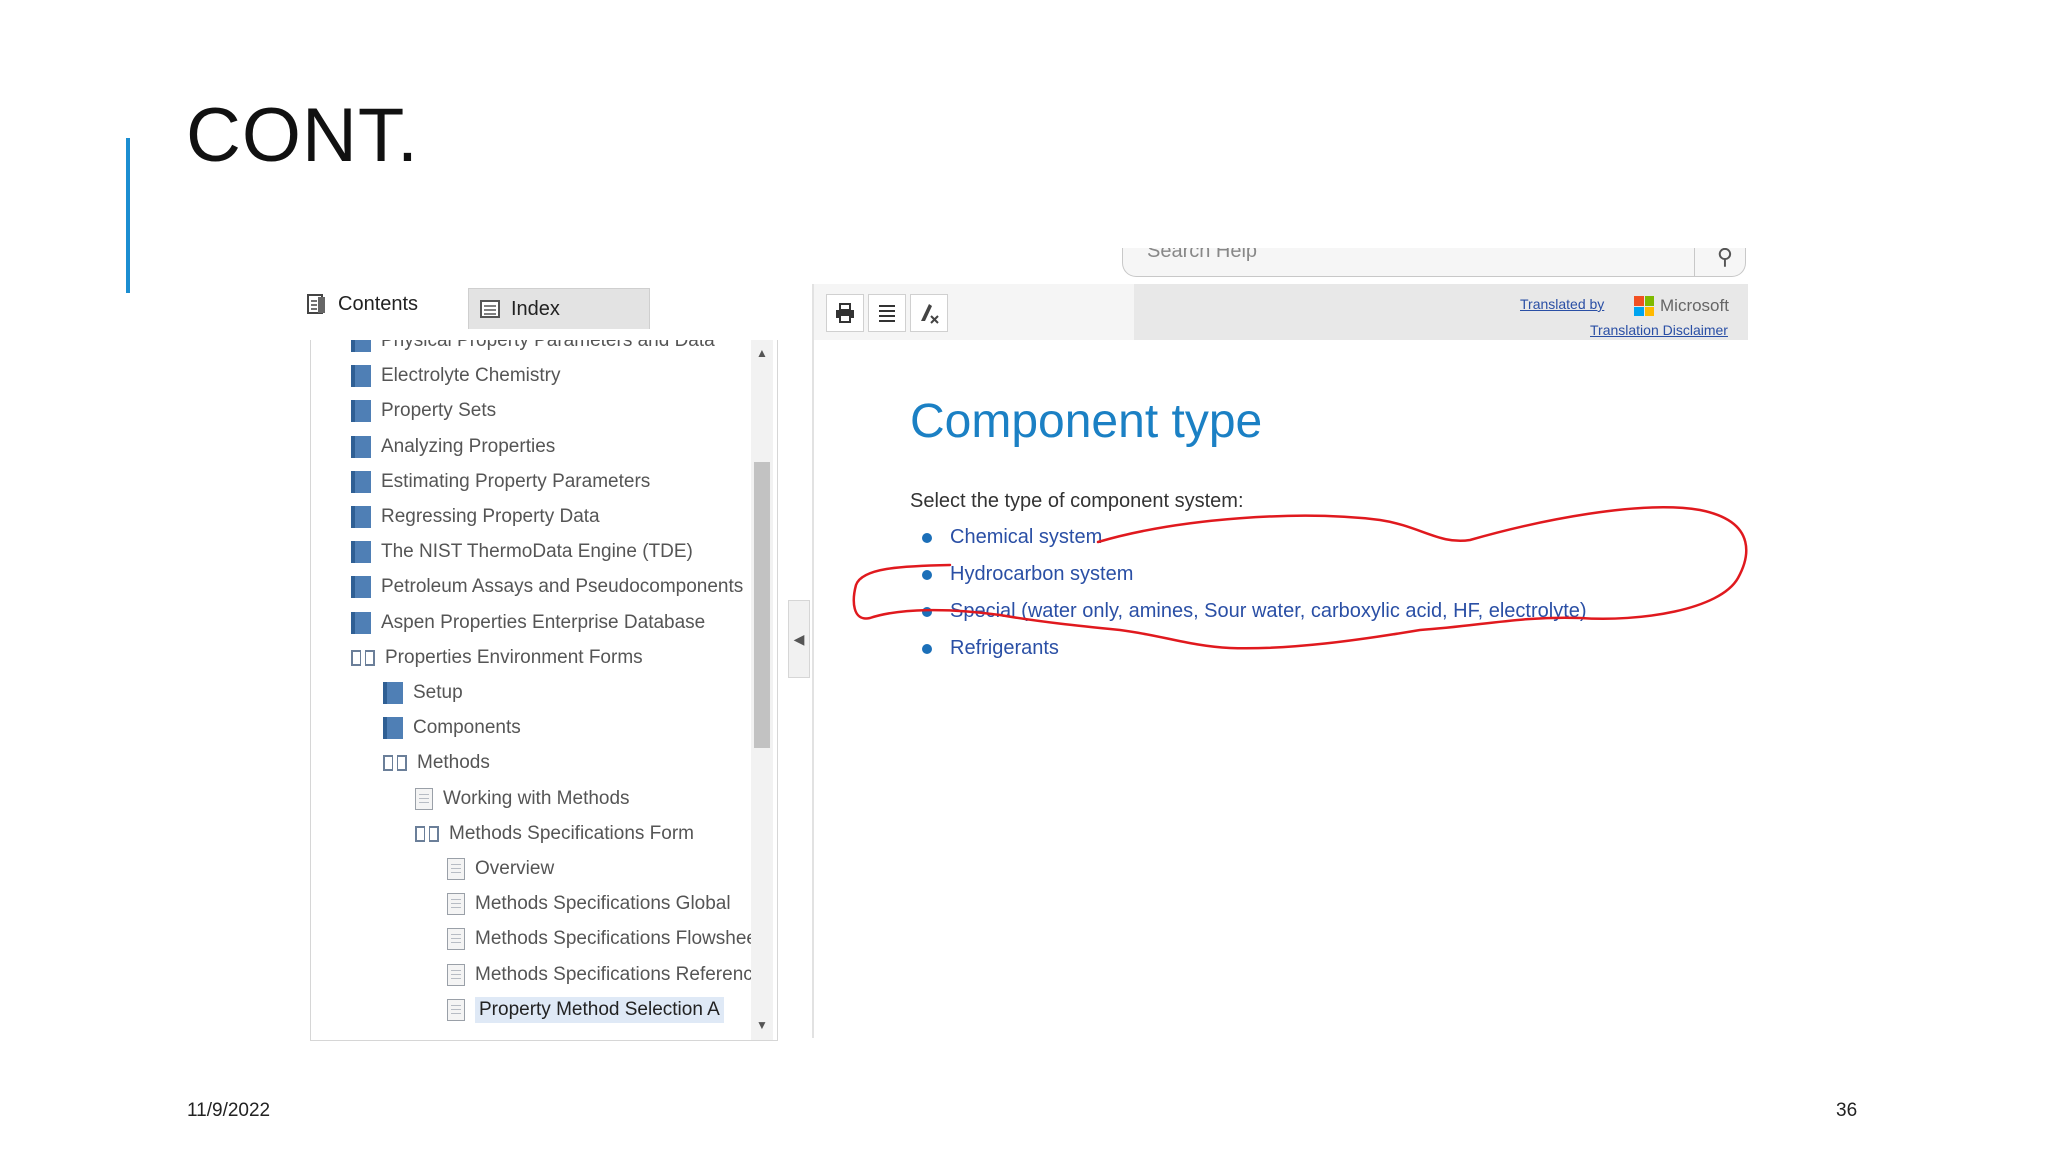 Image resolution: width=2048 pixels, height=1152 pixels. I want to click on tree-item: Regressing Property Data, so click(475, 517).